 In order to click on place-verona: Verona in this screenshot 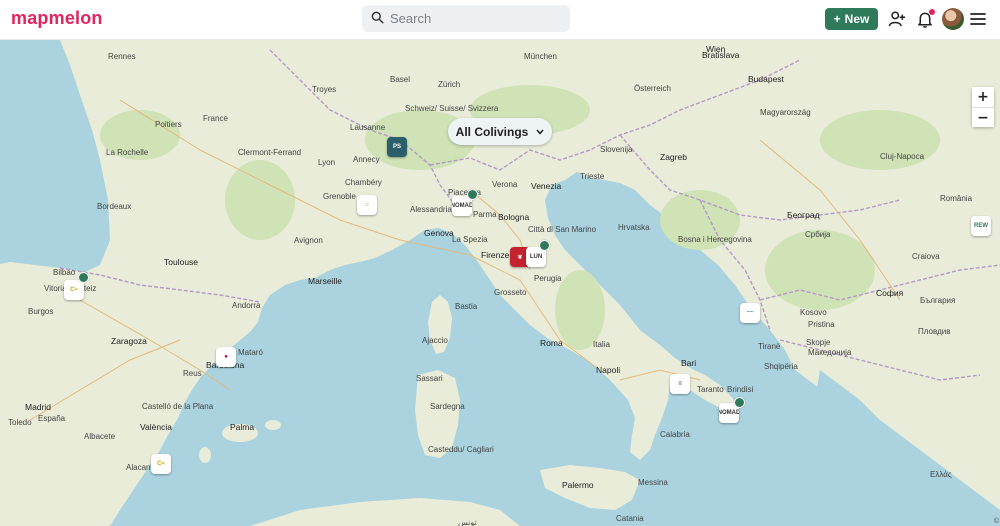, I will do `click(505, 184)`.